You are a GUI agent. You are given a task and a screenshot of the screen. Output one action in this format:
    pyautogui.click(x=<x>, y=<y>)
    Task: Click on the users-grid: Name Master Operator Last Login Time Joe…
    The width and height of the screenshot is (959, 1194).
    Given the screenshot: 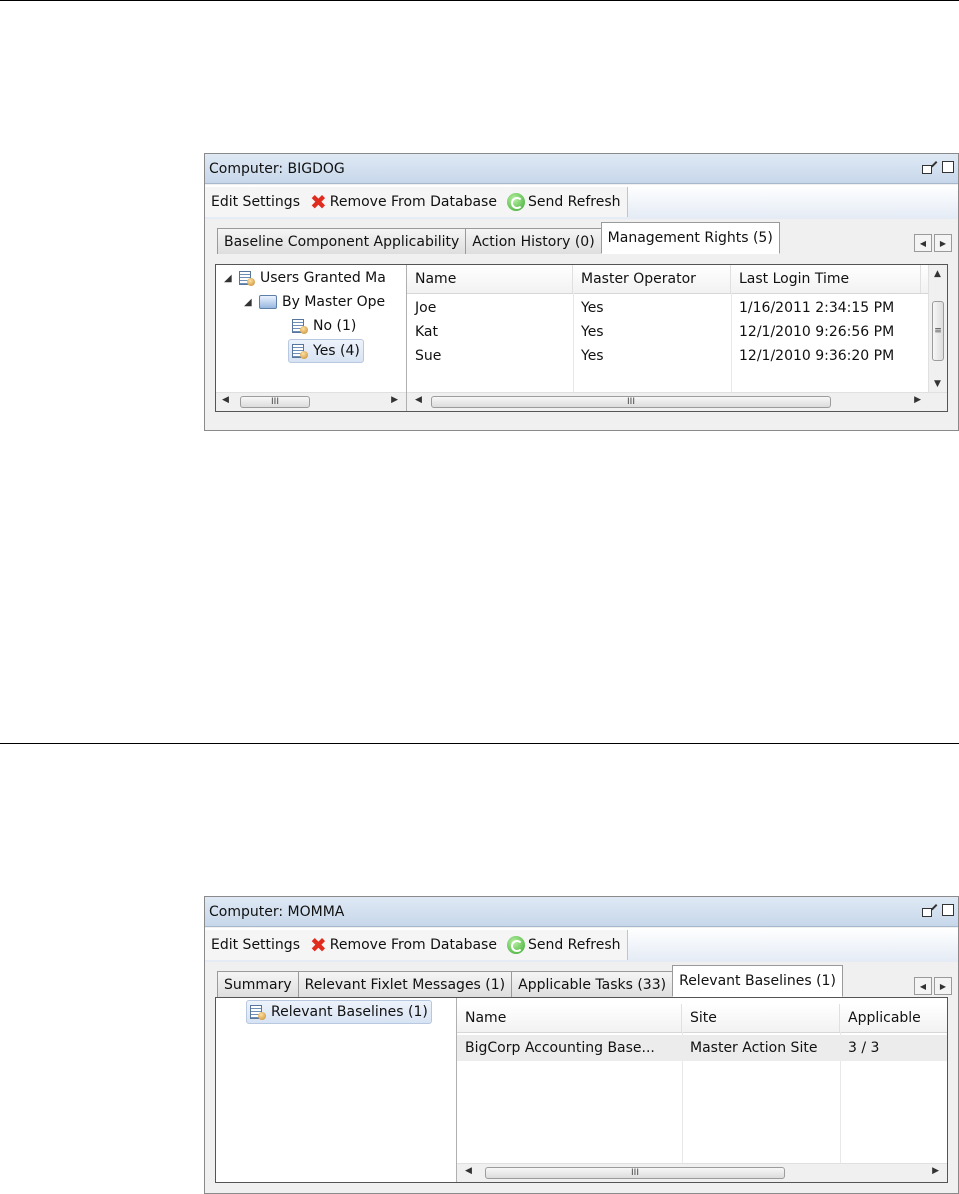 What is the action you would take?
    pyautogui.click(x=677, y=338)
    